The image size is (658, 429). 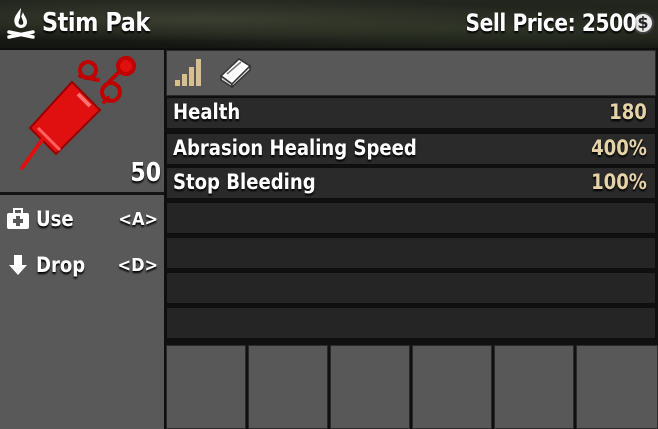 What do you see at coordinates (145, 173) in the screenshot?
I see `item-count: 50` at bounding box center [145, 173].